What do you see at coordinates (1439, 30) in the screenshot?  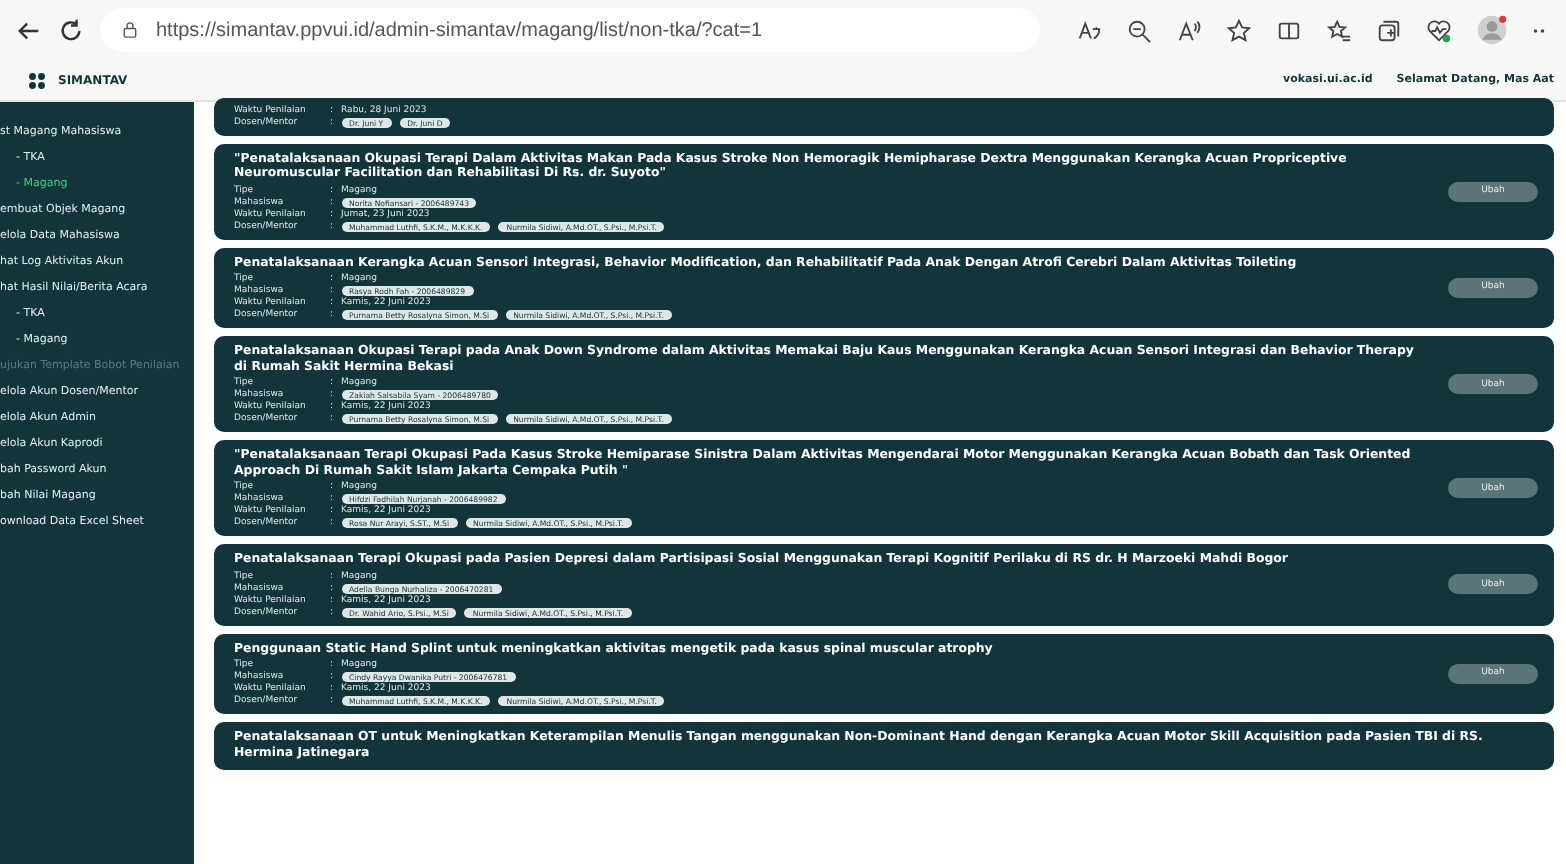 I see `heart-pulse-icon` at bounding box center [1439, 30].